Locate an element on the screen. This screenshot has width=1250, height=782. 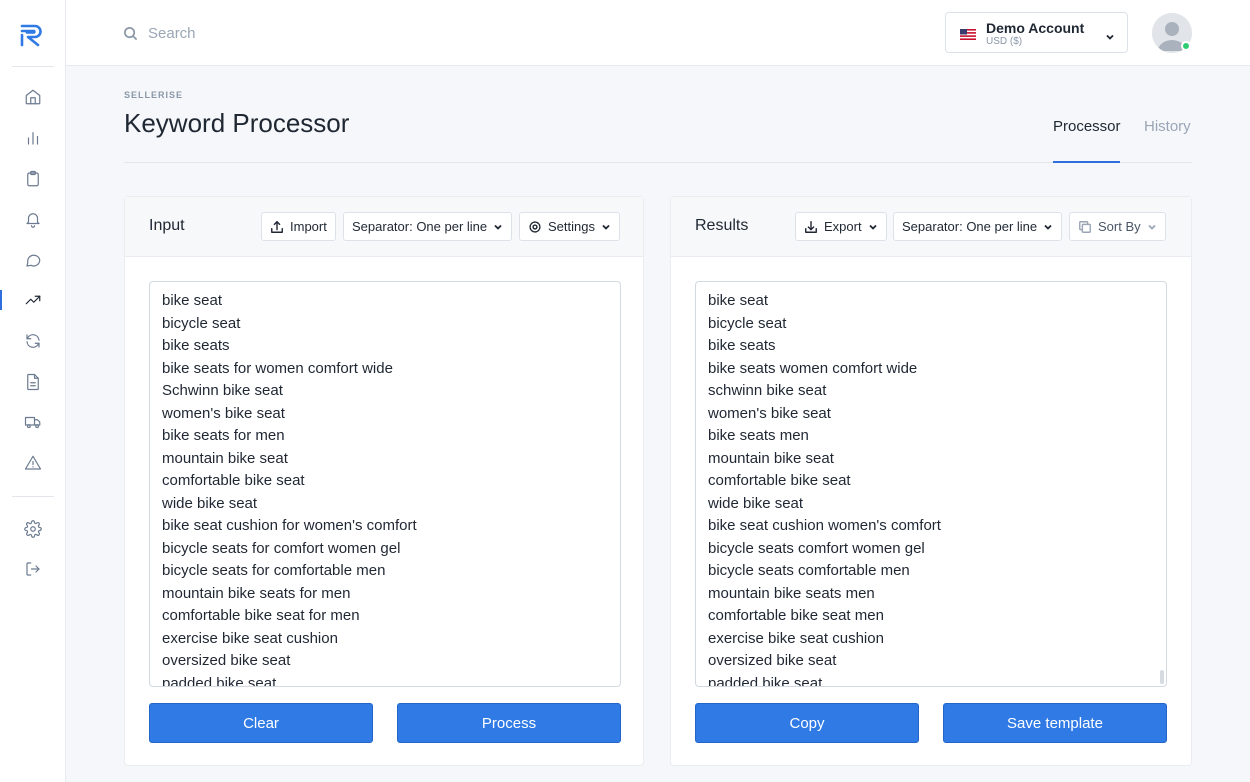
online-status-dot is located at coordinates (1186, 46).